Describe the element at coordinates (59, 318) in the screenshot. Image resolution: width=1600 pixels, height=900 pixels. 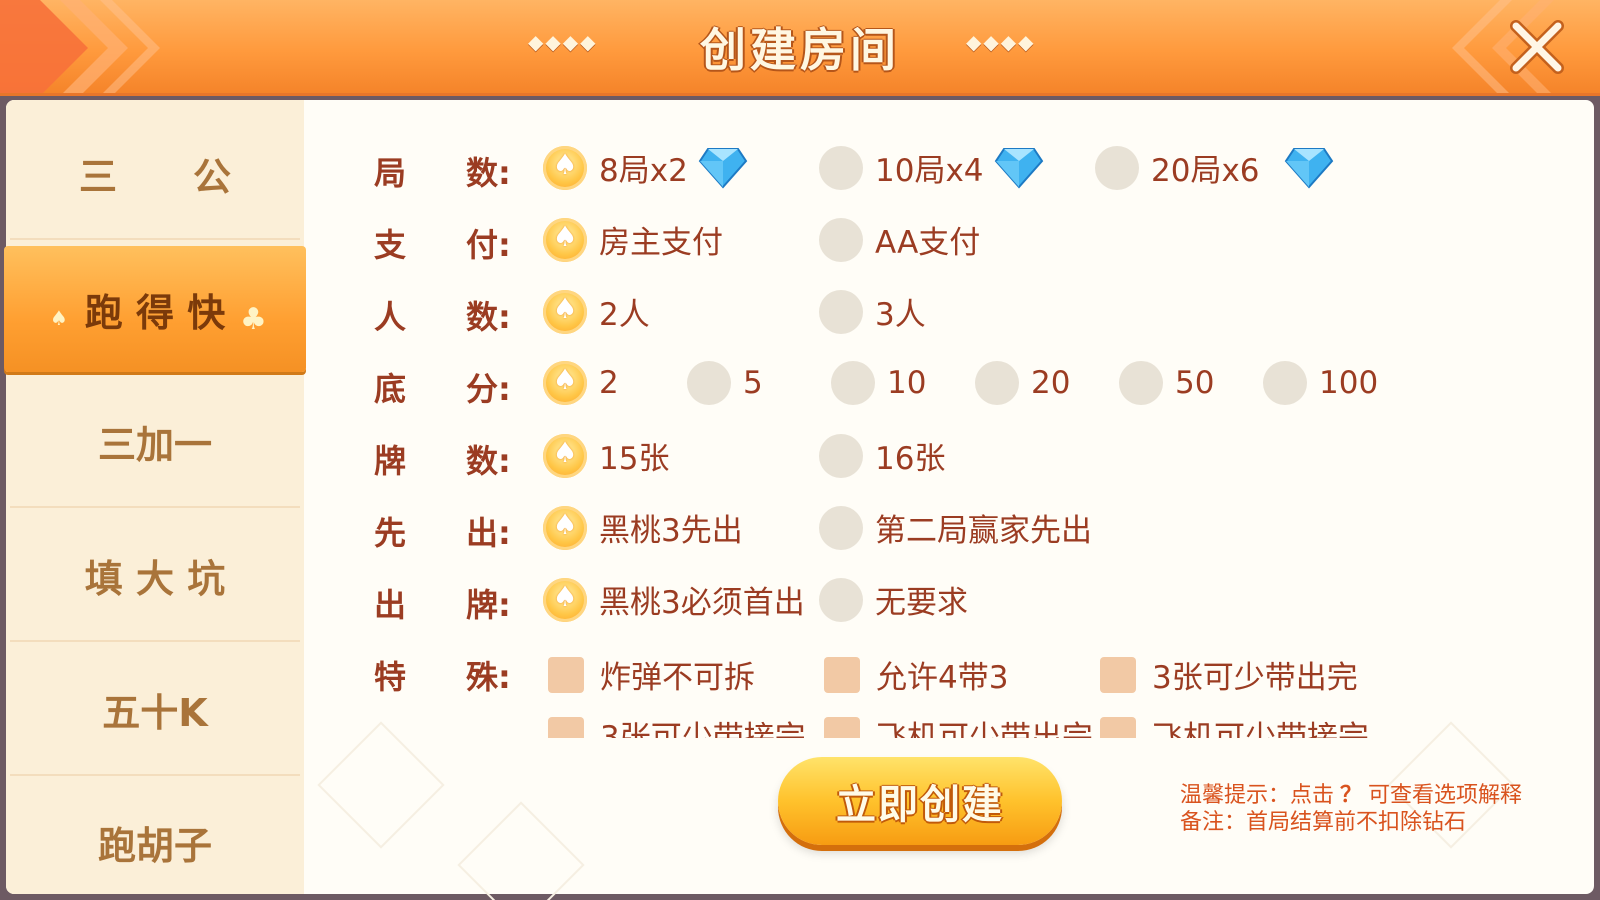
I see `spade-icon: ♠` at that location.